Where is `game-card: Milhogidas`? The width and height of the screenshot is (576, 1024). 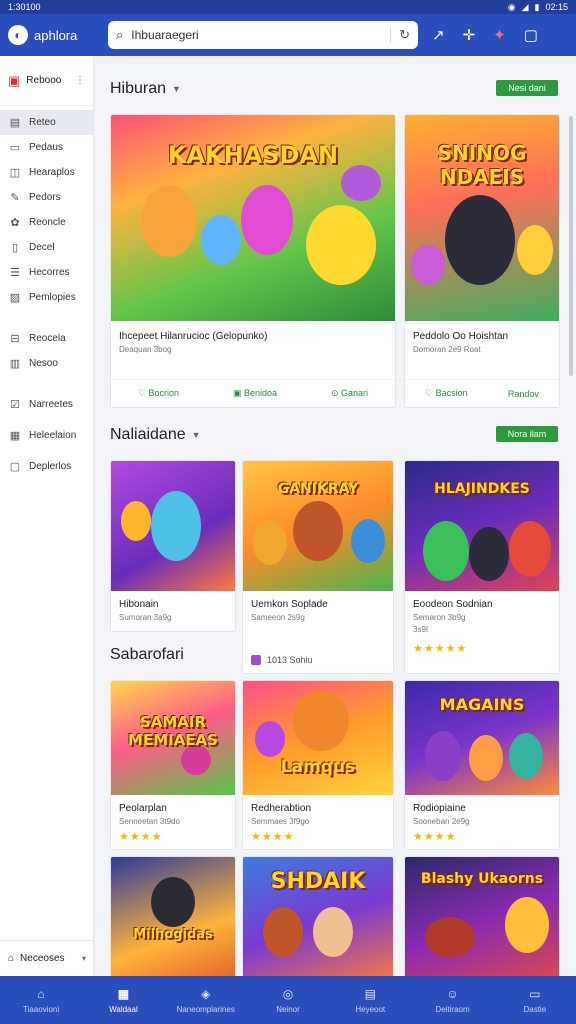
game-card: Milhogidas is located at coordinates (173, 916).